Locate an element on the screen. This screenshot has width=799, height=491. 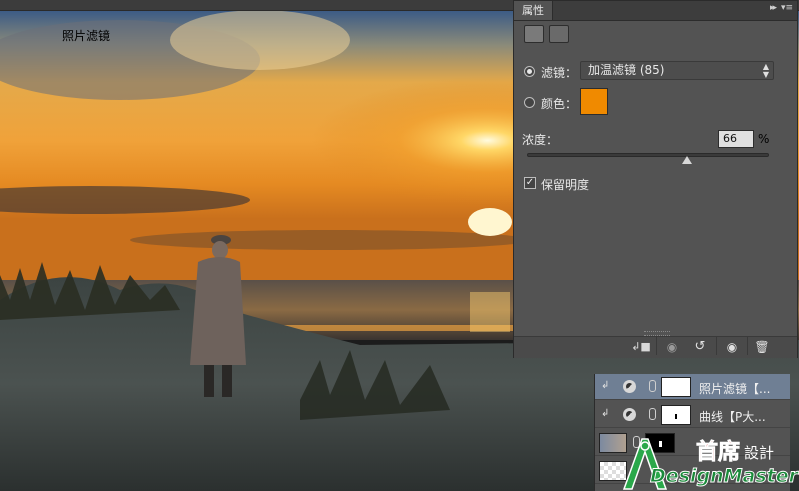
reset-icon: ↺ is located at coordinates (700, 347).